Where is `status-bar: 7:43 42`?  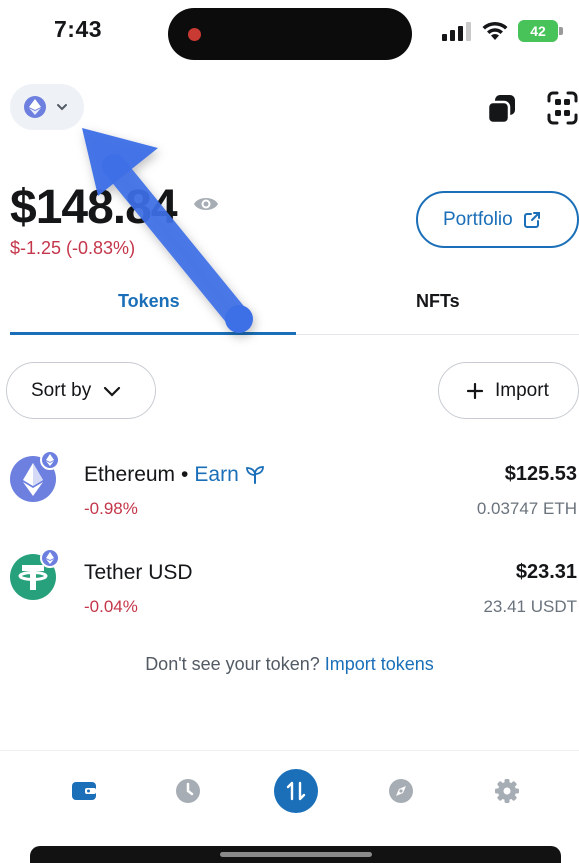
status-bar: 7:43 42 is located at coordinates (289, 33).